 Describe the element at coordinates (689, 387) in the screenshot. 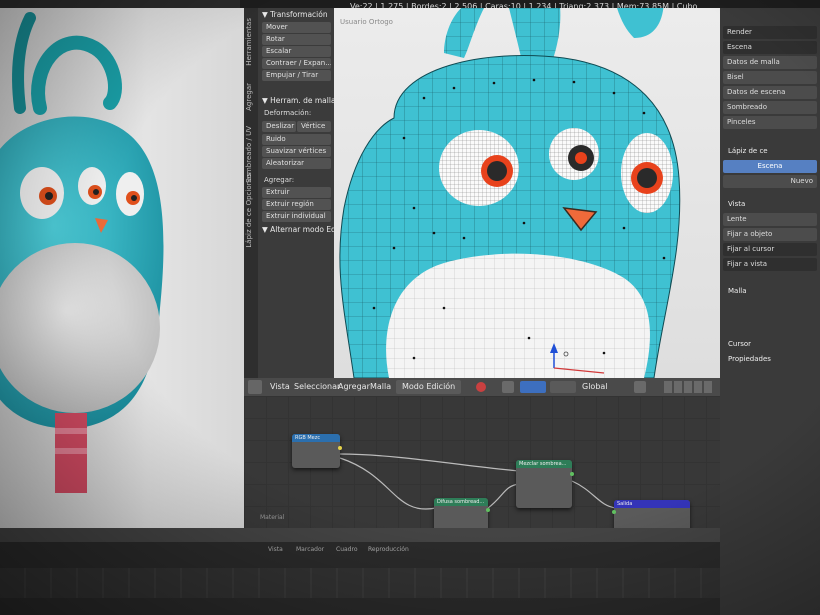

I see `layers-grid` at that location.